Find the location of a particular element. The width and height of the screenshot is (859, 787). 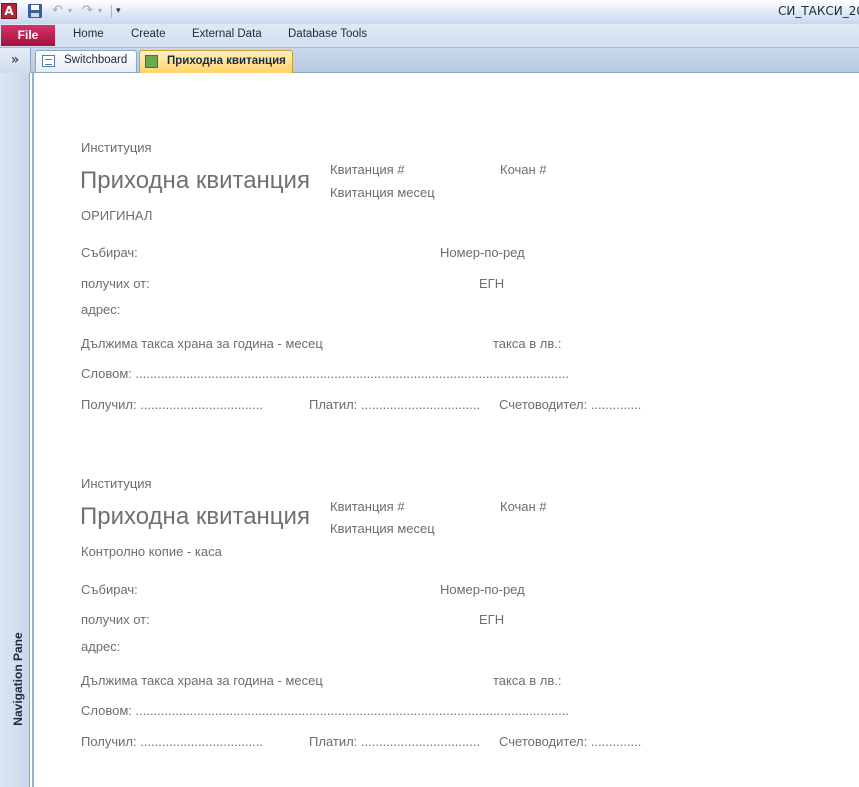

copy-type-label: Контролно копие - каса is located at coordinates (151, 551).